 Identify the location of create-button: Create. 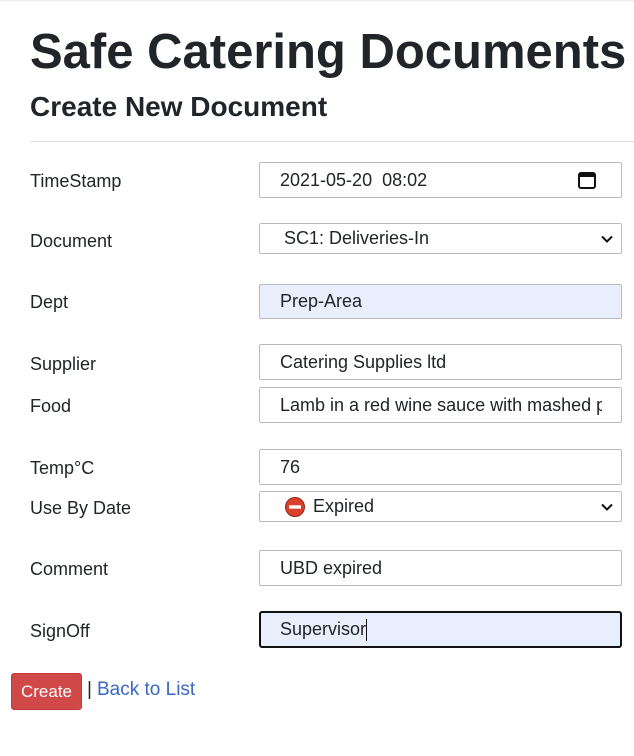
(46, 691).